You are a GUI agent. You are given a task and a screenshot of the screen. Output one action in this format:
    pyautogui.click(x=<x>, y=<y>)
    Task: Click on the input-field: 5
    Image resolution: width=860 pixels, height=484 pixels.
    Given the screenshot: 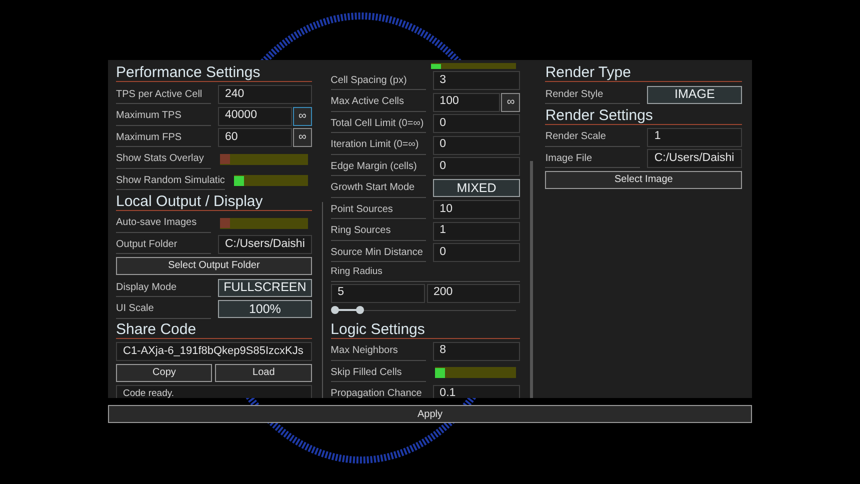 What is the action you would take?
    pyautogui.click(x=377, y=293)
    